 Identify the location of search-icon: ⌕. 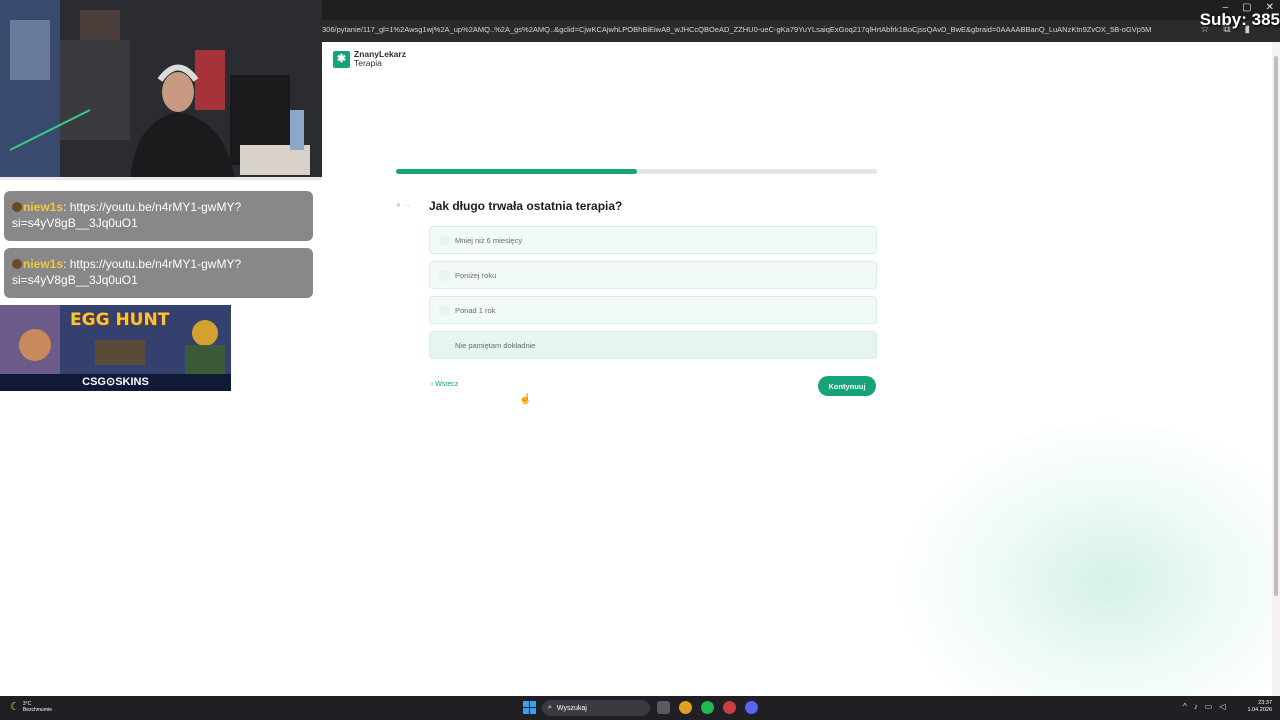
(550, 707).